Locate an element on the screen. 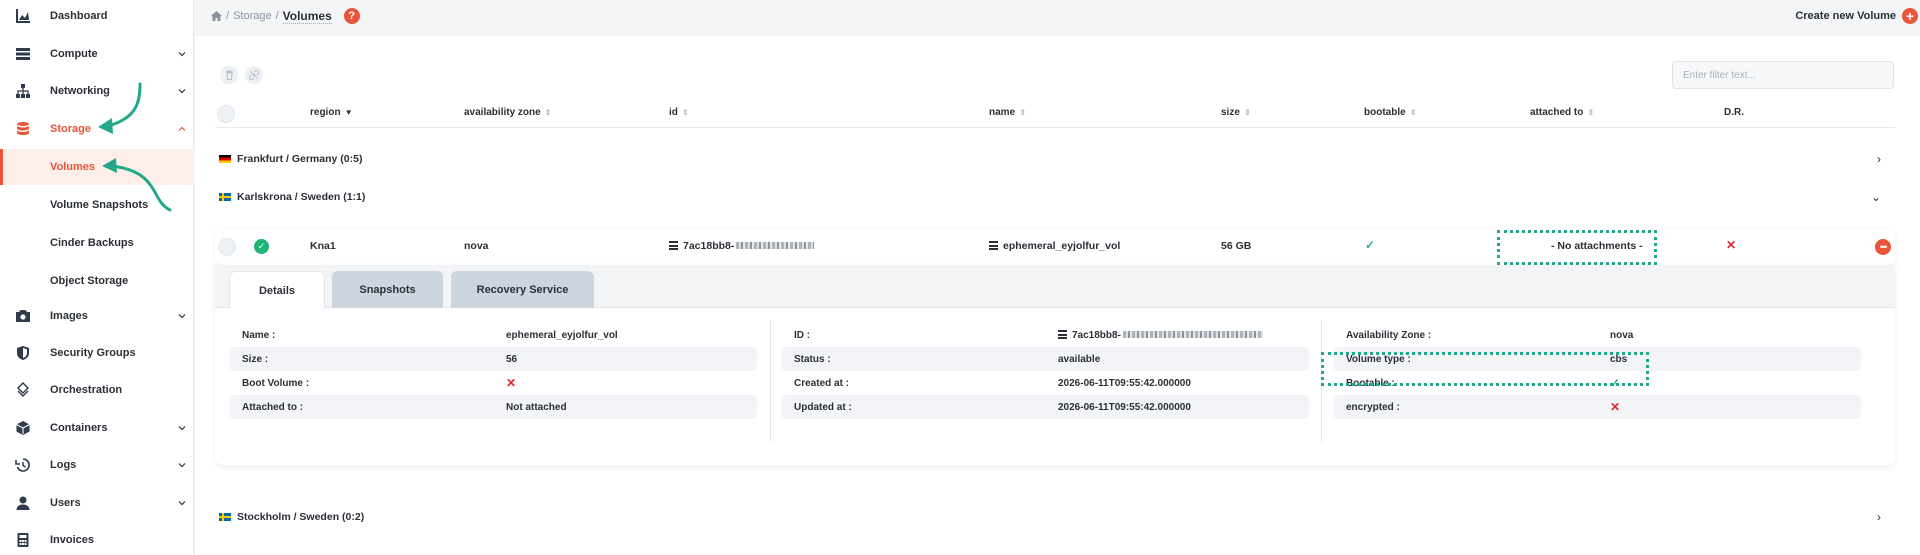 The height and width of the screenshot is (555, 1920). breadcrumb: / Storage / Volumes ? is located at coordinates (285, 16).